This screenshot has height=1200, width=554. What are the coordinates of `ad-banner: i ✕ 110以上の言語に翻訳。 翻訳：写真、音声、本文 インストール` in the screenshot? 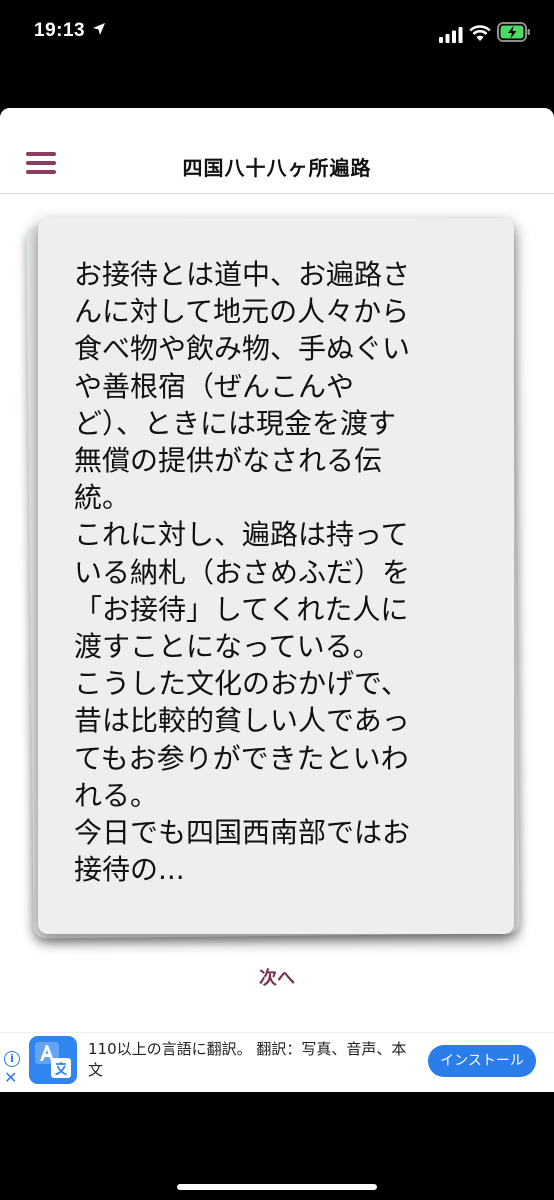 It's located at (277, 1062).